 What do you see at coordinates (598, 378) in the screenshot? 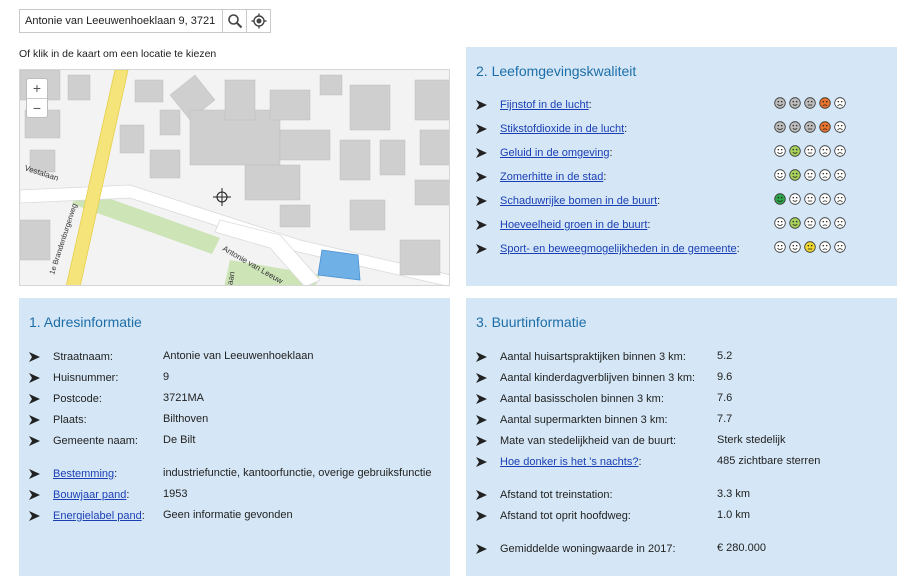
I see `buurt-label: Aantal kinderdagverblijven binnen 3 km:` at bounding box center [598, 378].